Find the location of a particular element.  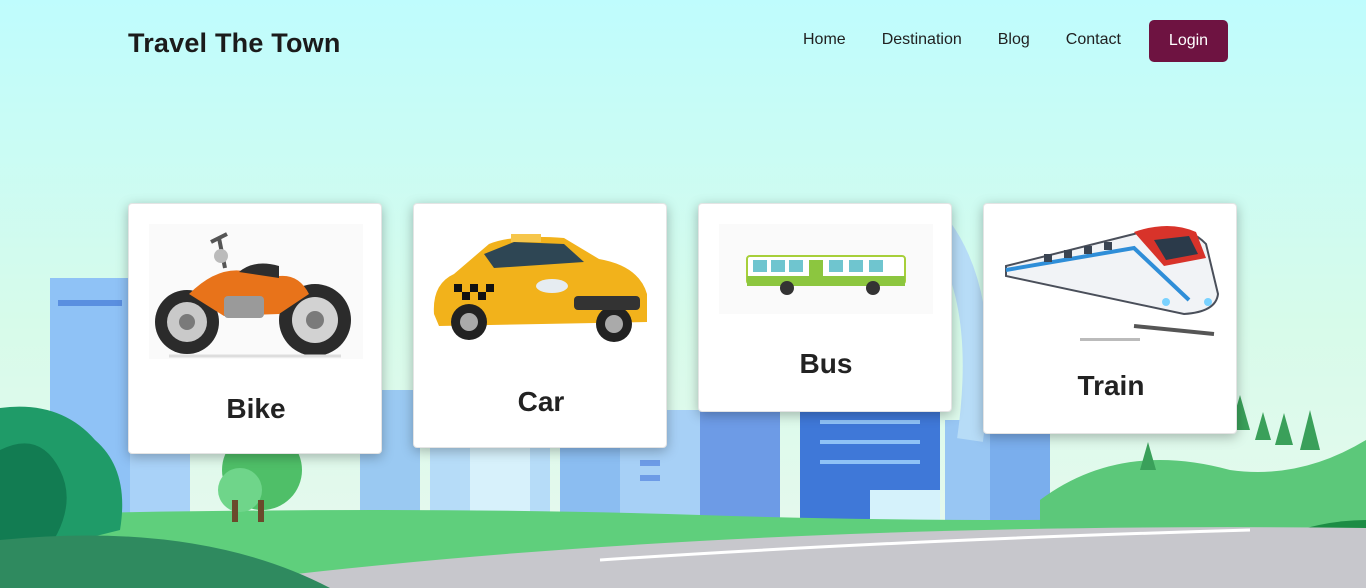

transport-card-bike: Bike is located at coordinates (255, 328).